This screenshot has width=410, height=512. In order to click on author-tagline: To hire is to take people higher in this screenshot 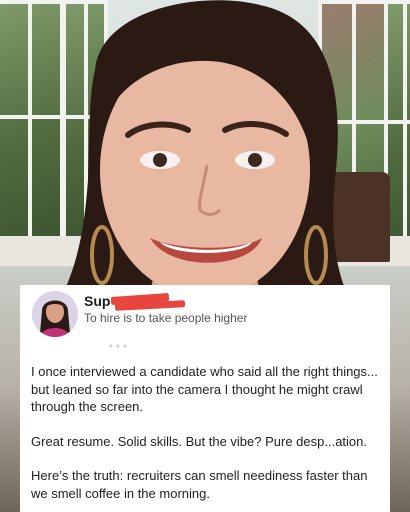, I will do `click(166, 318)`.